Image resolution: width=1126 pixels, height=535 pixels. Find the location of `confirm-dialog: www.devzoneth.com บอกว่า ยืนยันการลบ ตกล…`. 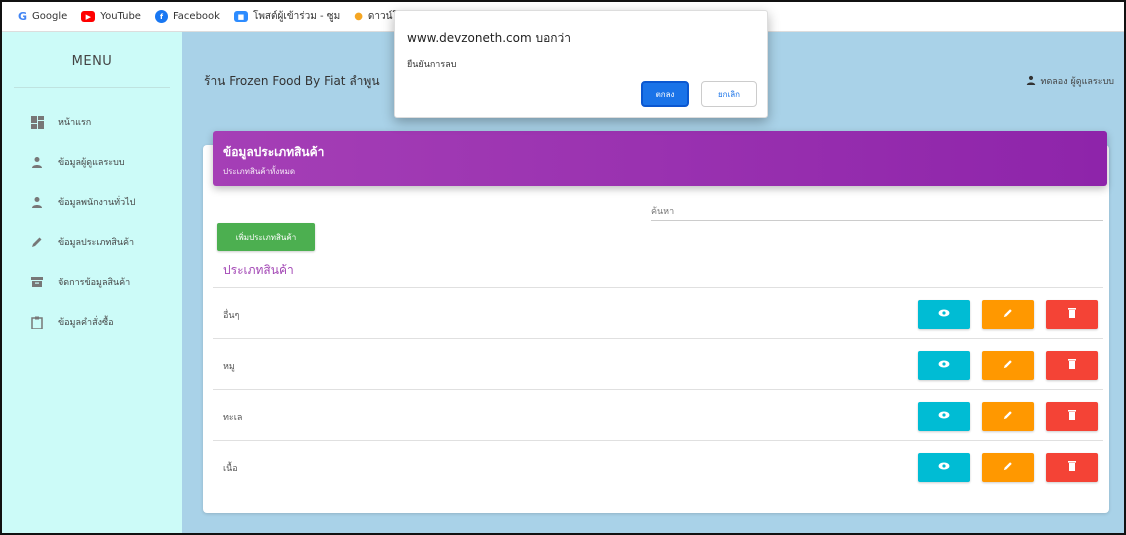

confirm-dialog: www.devzoneth.com บอกว่า ยืนยันการลบ ตกล… is located at coordinates (581, 64).